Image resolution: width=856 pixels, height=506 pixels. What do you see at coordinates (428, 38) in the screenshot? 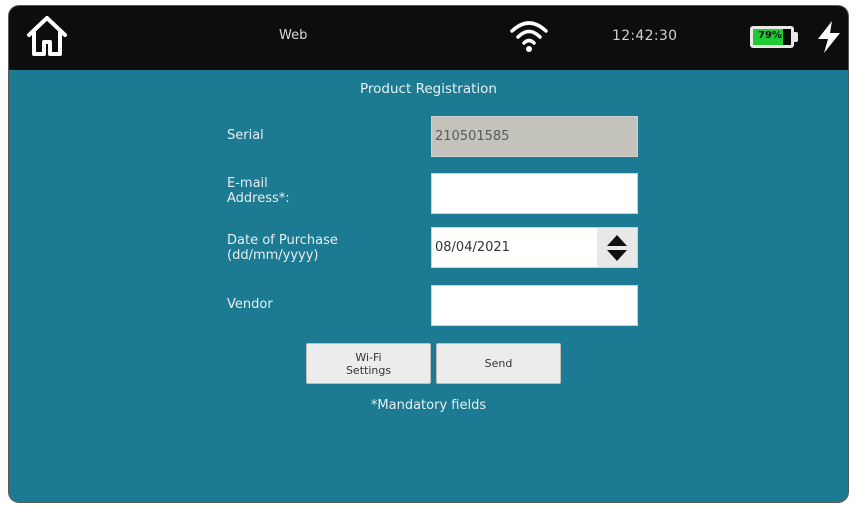
I see `status-bar: Web 12:42:30 79%` at bounding box center [428, 38].